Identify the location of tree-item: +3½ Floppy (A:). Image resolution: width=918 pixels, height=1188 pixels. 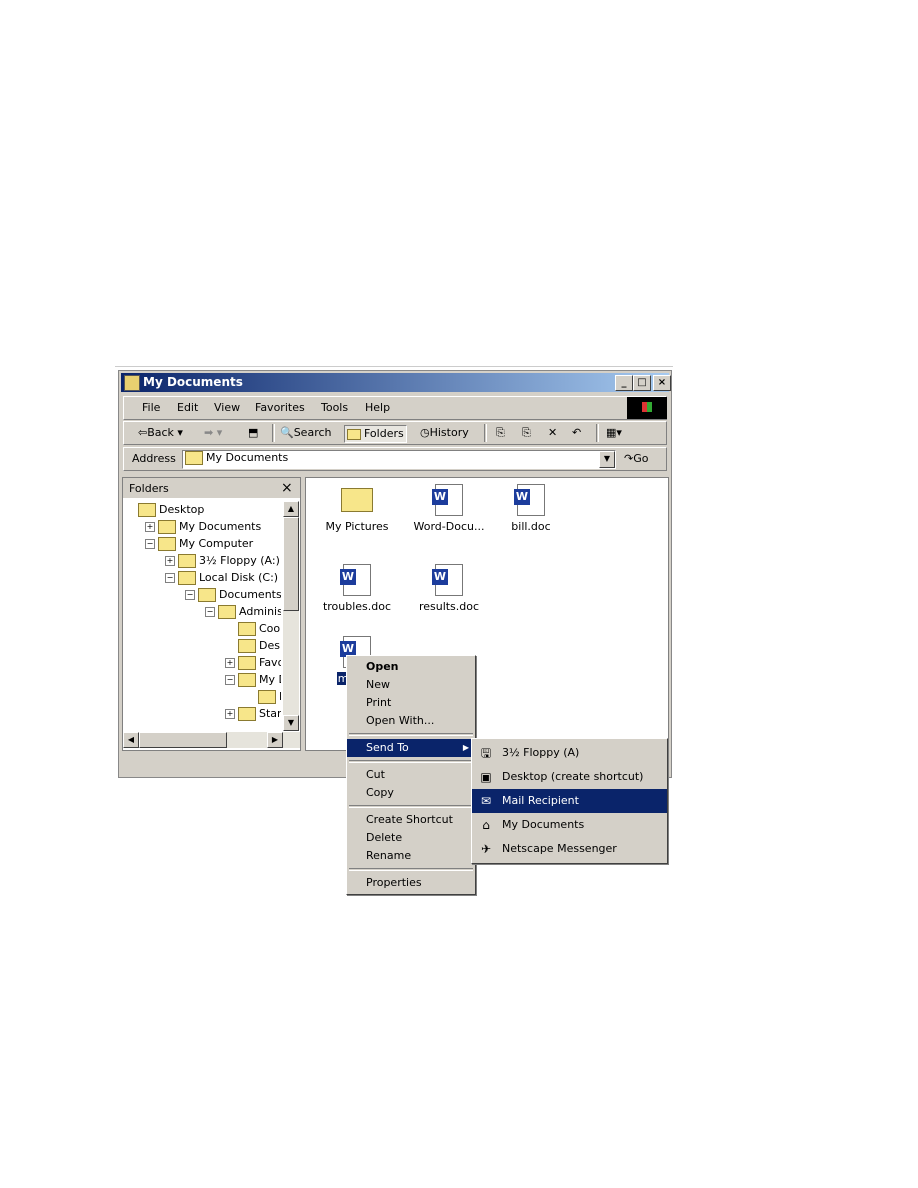
(203, 560).